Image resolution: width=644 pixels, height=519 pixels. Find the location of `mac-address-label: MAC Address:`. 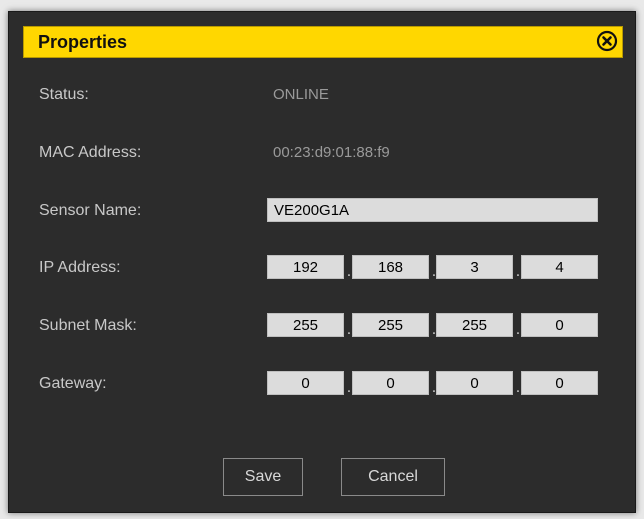

mac-address-label: MAC Address: is located at coordinates (90, 152).